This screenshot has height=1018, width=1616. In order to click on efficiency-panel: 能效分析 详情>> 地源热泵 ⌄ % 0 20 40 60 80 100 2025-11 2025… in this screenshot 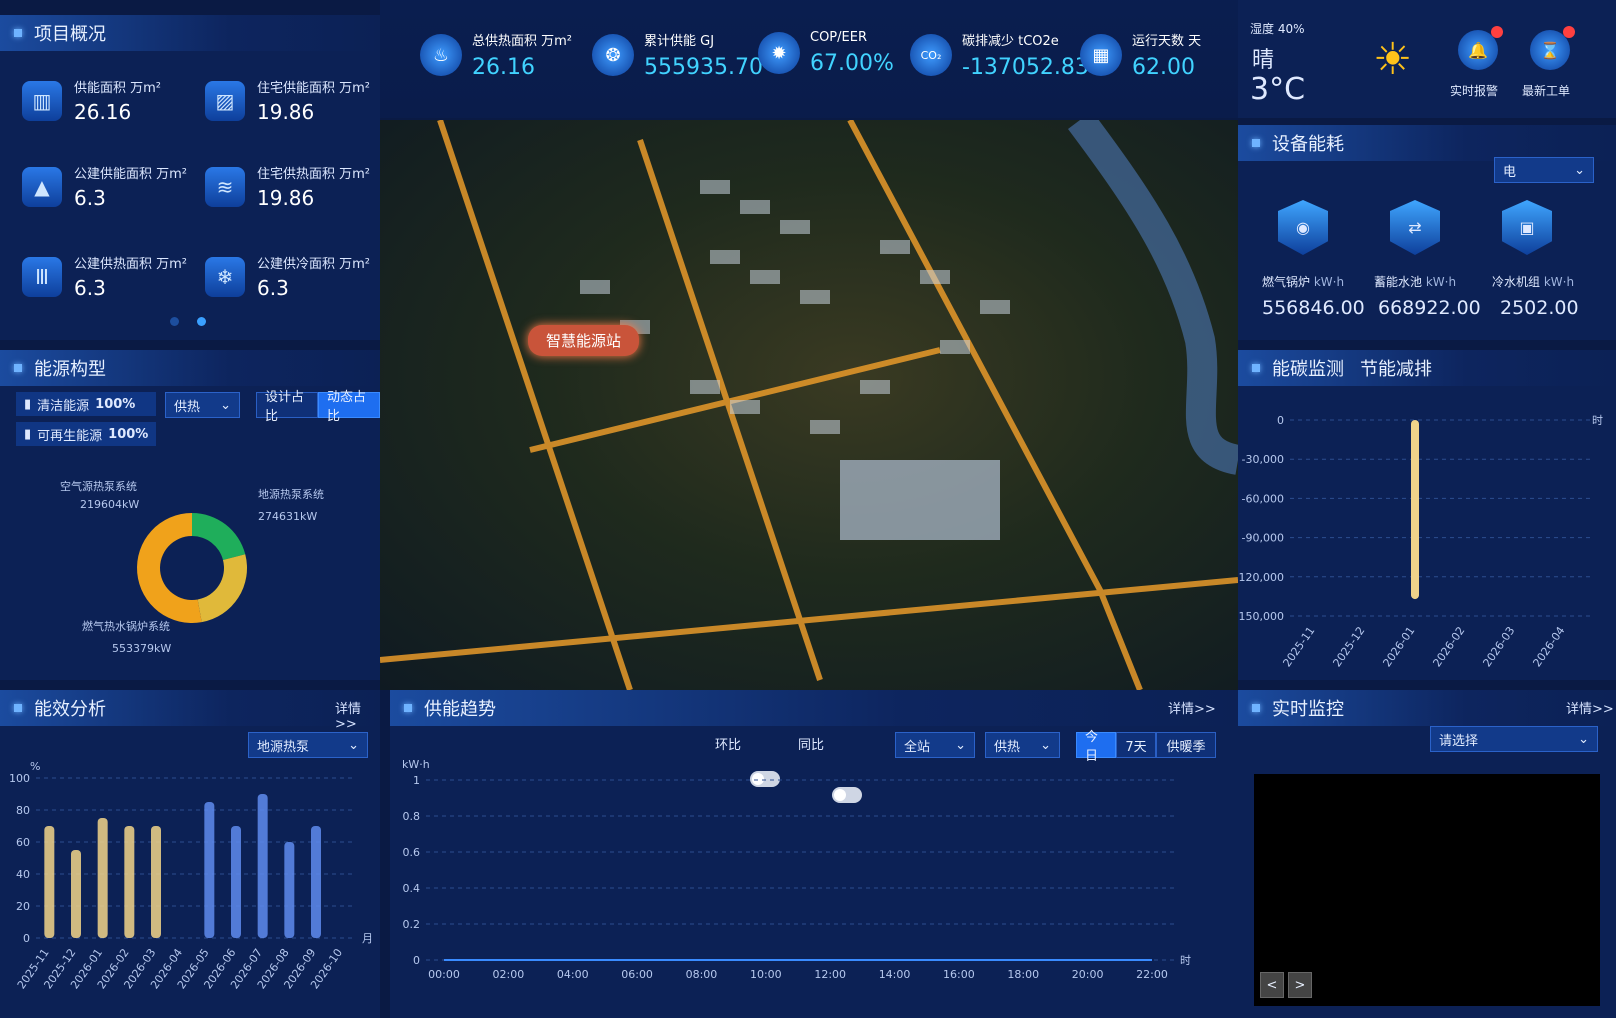, I will do `click(190, 854)`.